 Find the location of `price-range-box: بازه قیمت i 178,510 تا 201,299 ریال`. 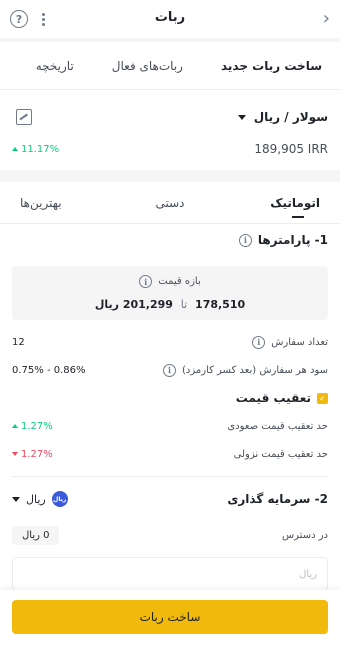

price-range-box: بازه قیمت i 178,510 تا 201,299 ریال is located at coordinates (170, 293).